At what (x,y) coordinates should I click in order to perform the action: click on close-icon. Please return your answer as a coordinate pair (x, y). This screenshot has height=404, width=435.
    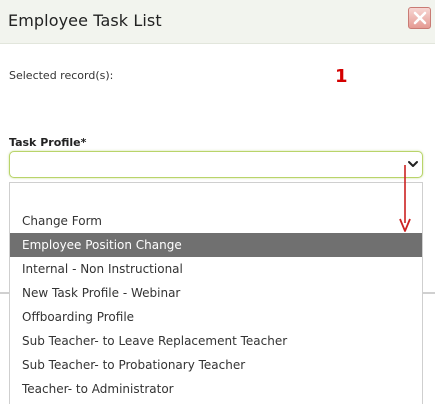
    Looking at the image, I should click on (420, 18).